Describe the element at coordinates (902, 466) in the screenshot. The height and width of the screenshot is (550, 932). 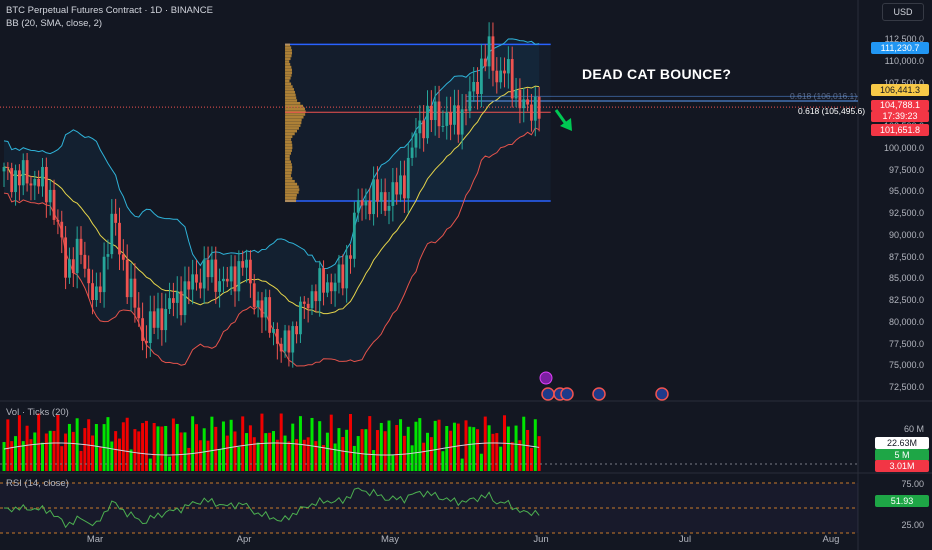
I see `volume-red-badge: 3.01M` at that location.